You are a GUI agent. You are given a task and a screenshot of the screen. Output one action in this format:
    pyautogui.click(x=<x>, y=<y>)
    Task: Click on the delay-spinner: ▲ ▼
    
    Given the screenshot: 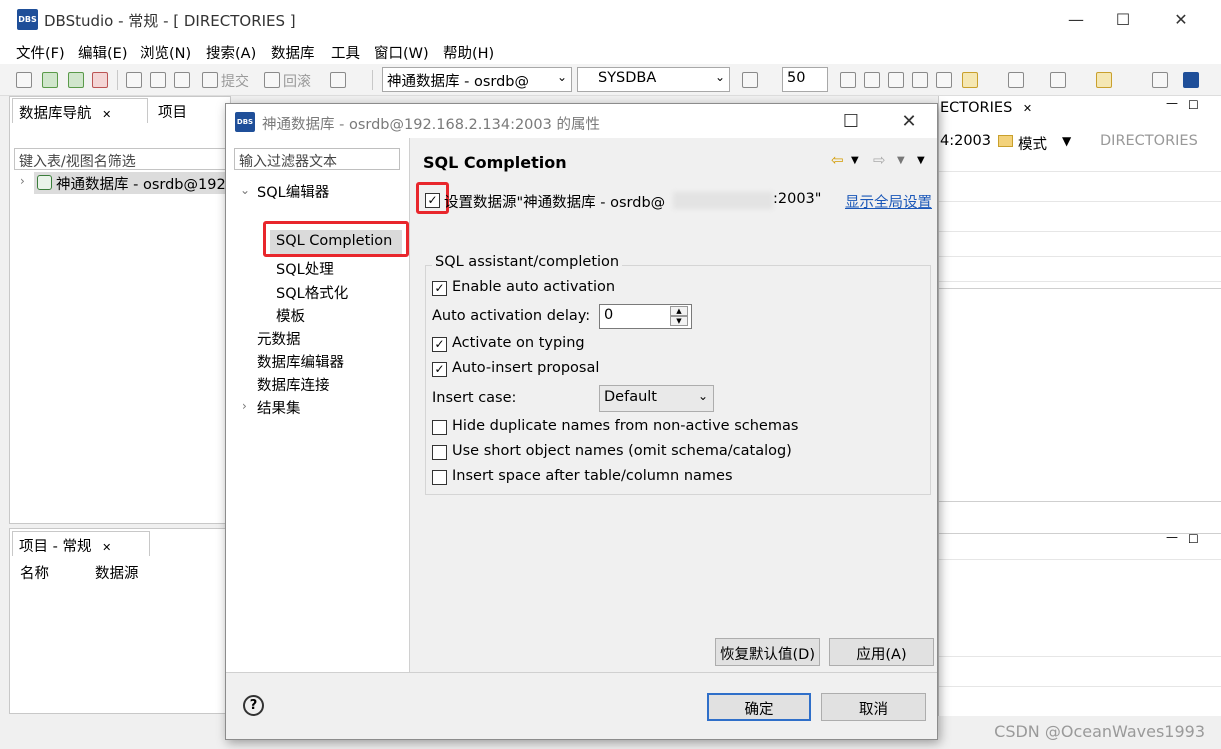 What is the action you would take?
    pyautogui.click(x=679, y=316)
    